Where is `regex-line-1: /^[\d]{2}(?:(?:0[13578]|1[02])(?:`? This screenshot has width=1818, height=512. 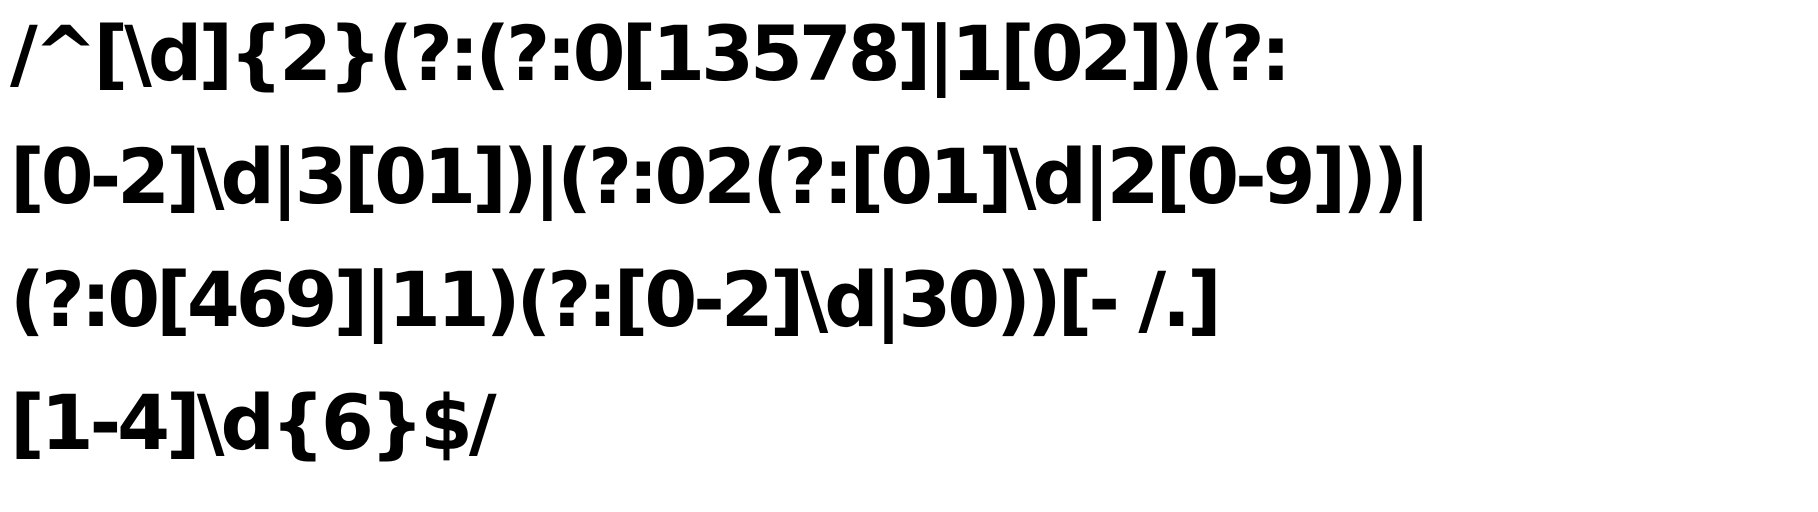 regex-line-1: /^[\d]{2}(?:(?:0[13578]|1[02])(?: is located at coordinates (650, 53).